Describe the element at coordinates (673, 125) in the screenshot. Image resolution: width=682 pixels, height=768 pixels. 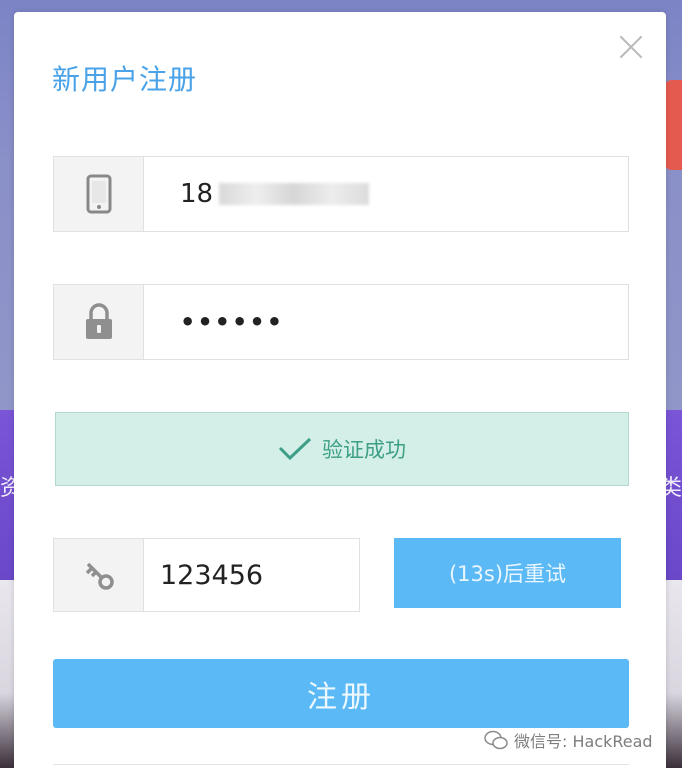
I see `background-red-accent` at that location.